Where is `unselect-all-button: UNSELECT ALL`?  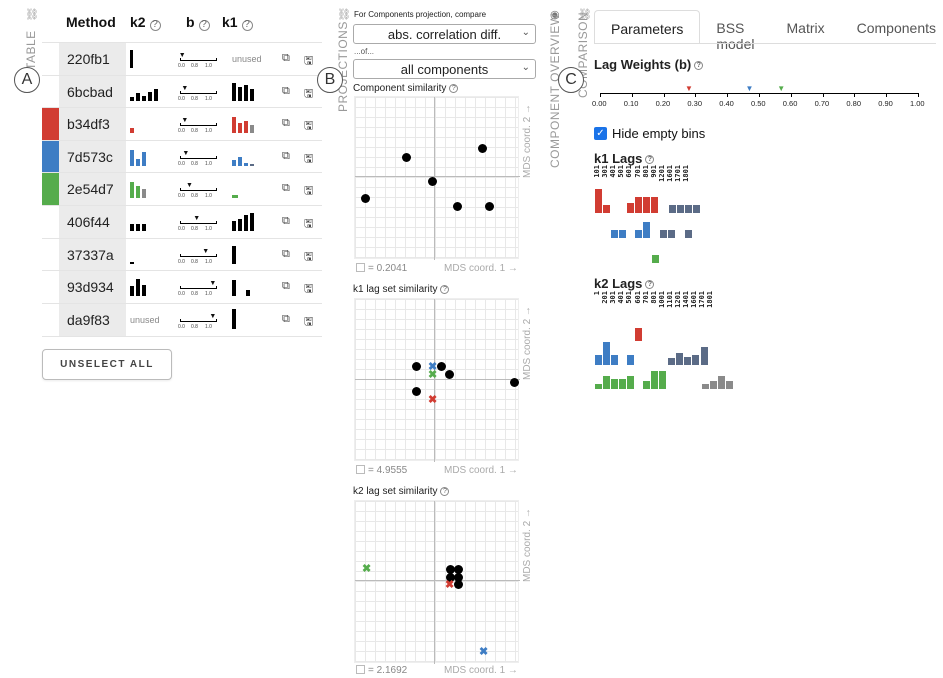
unselect-all-button: UNSELECT ALL is located at coordinates (107, 364).